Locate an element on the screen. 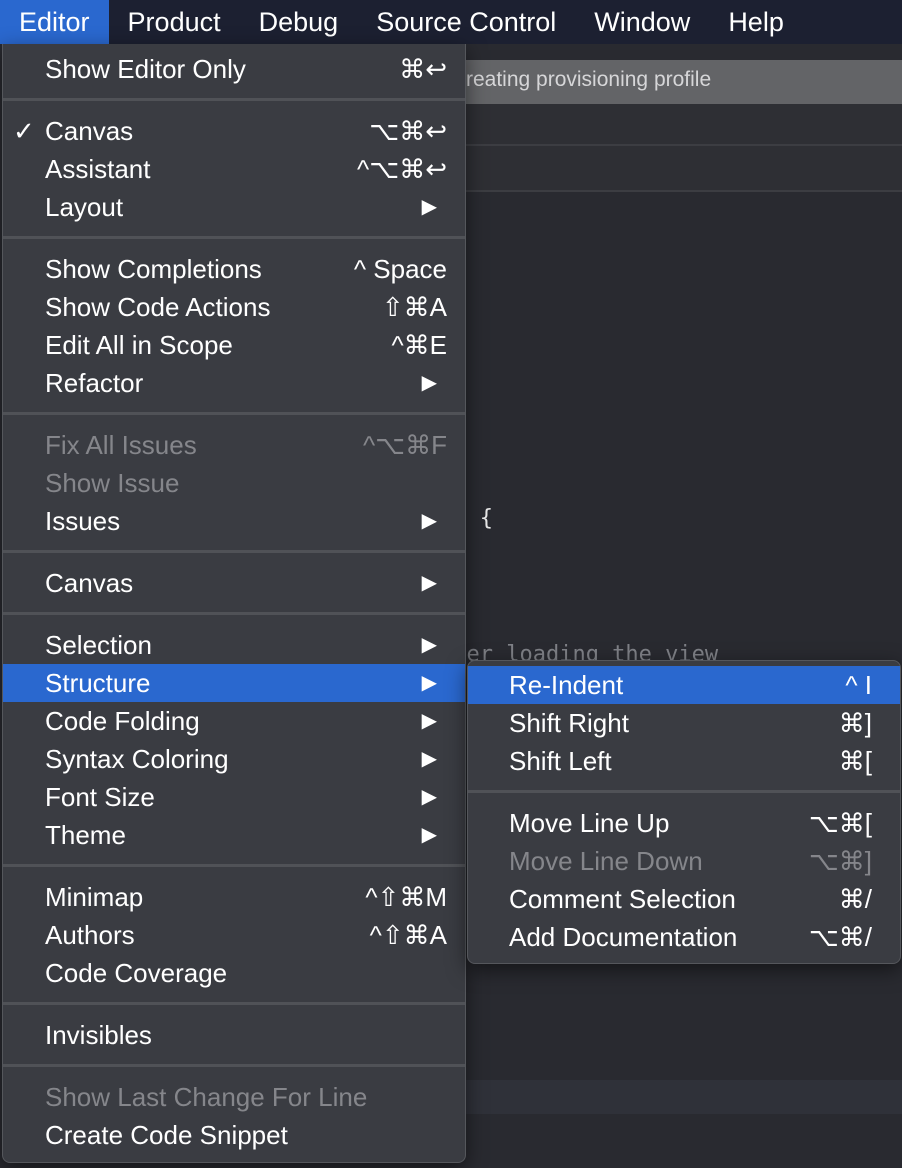  checkmark-icon: ✓ is located at coordinates (24, 131).